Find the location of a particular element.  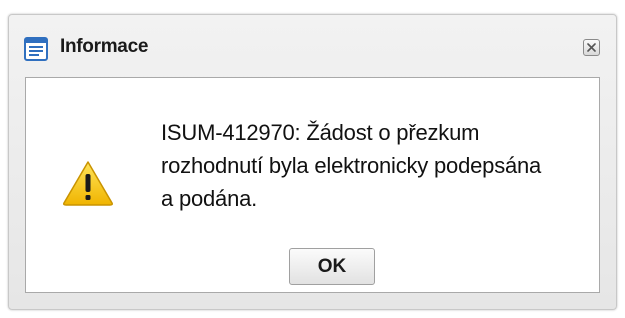

close-icon is located at coordinates (591, 47).